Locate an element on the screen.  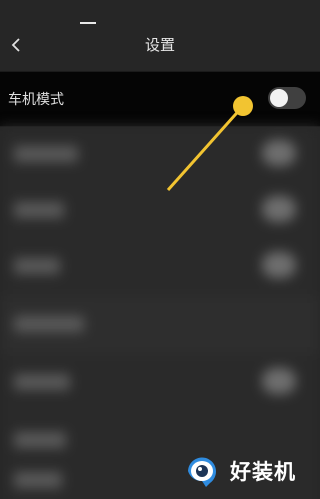
car-mode-label: 车机模式 is located at coordinates (36, 100).